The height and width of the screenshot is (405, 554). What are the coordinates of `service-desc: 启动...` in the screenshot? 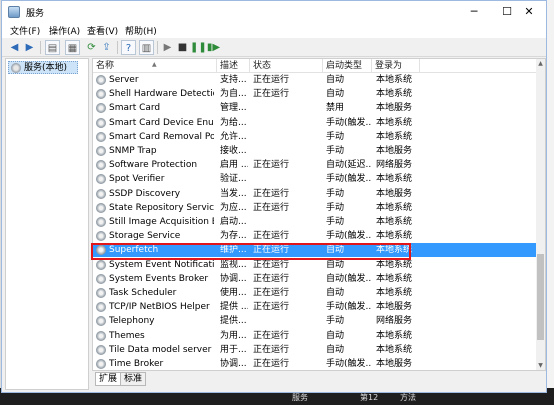 It's located at (233, 222).